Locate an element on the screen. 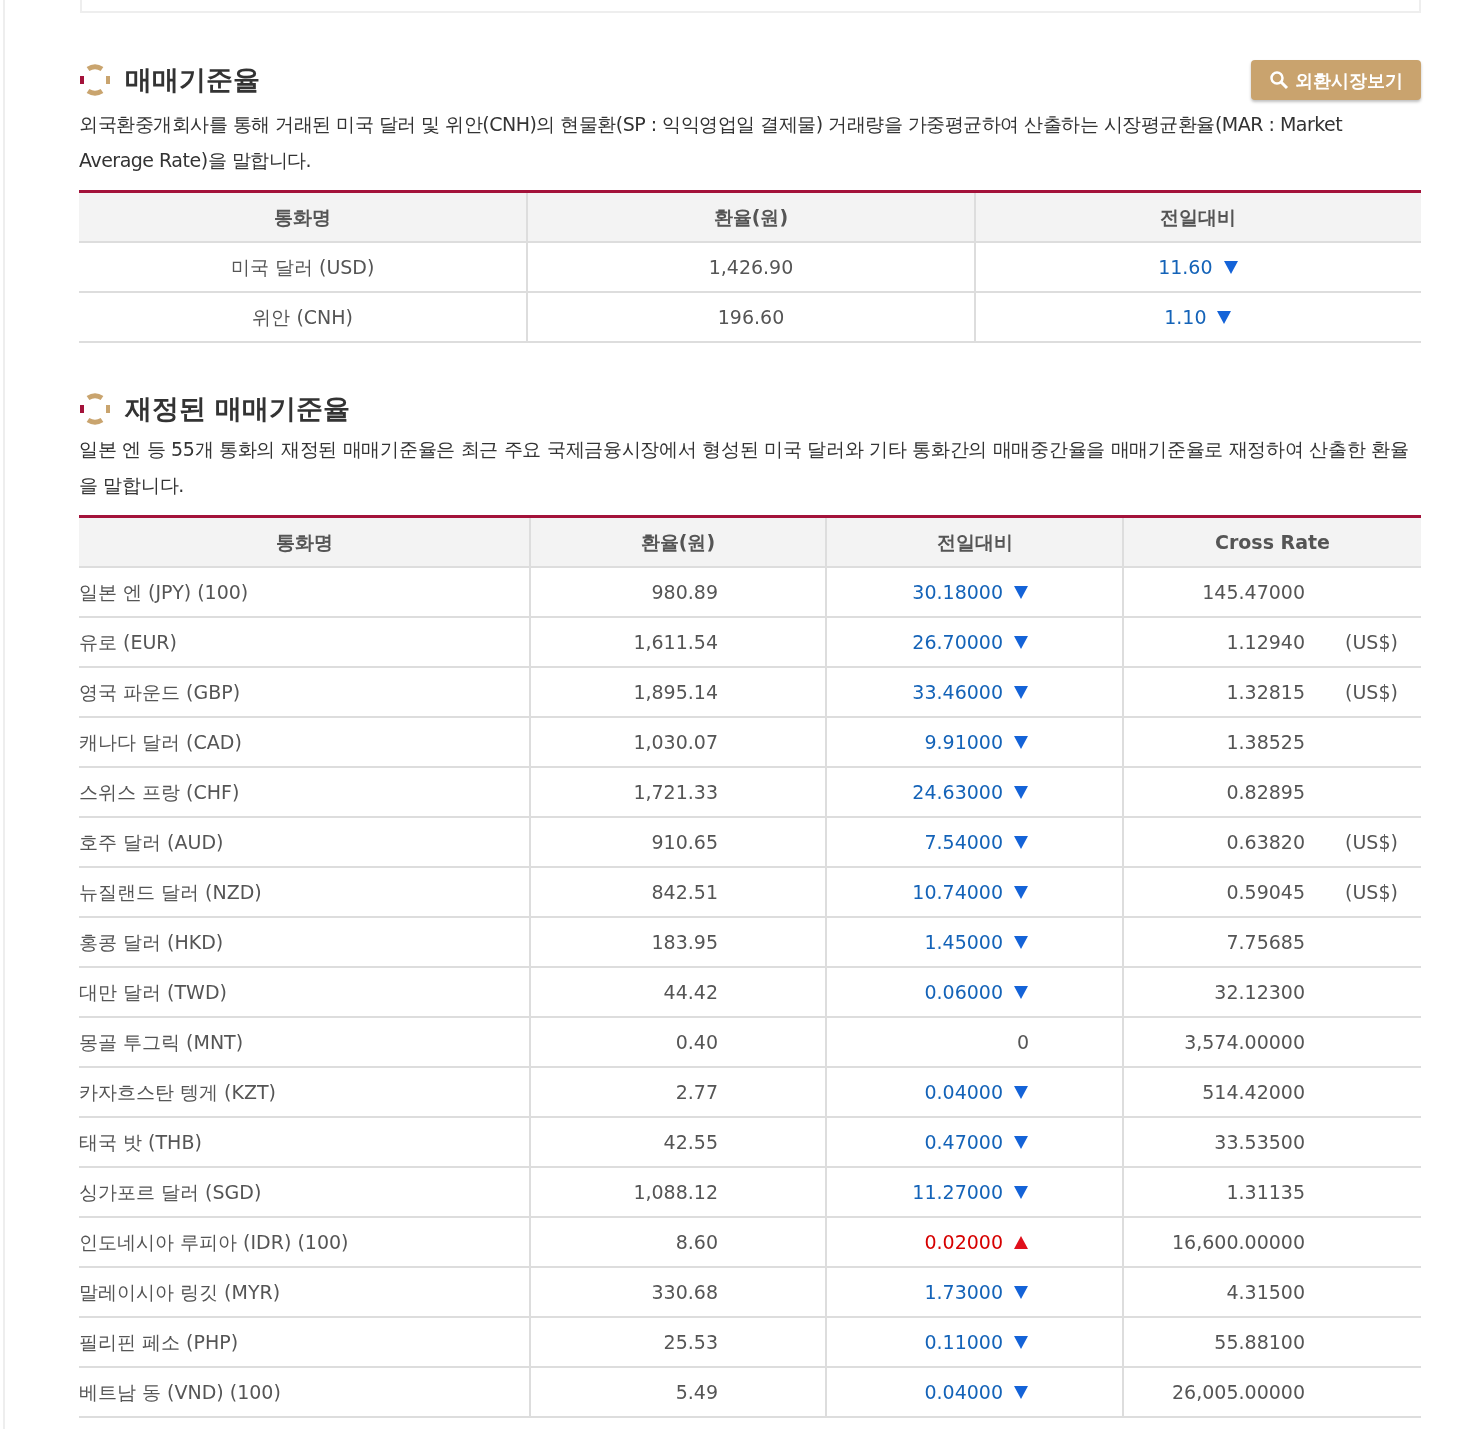 The height and width of the screenshot is (1429, 1459). table-cell-text: 145.47000 is located at coordinates (1253, 592).